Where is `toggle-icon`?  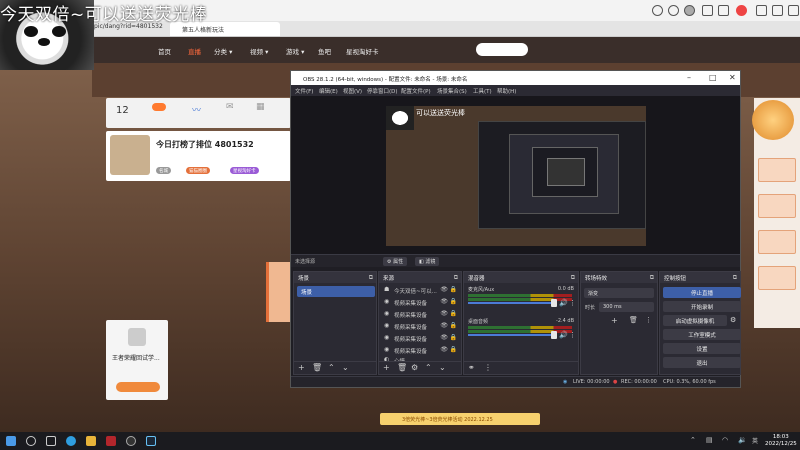
toggle-icon is located at coordinates (159, 107).